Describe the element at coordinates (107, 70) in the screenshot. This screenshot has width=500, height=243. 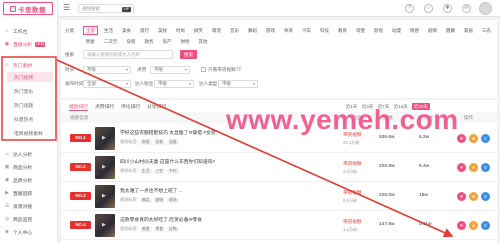
I see `duration-select: 不限 ▾` at that location.